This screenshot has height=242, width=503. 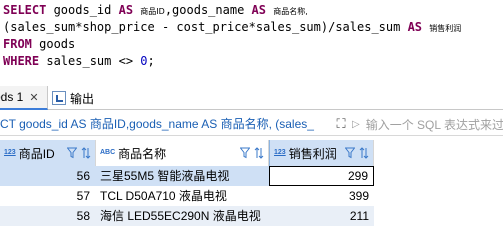 What do you see at coordinates (59, 98) in the screenshot?
I see `output-icon` at bounding box center [59, 98].